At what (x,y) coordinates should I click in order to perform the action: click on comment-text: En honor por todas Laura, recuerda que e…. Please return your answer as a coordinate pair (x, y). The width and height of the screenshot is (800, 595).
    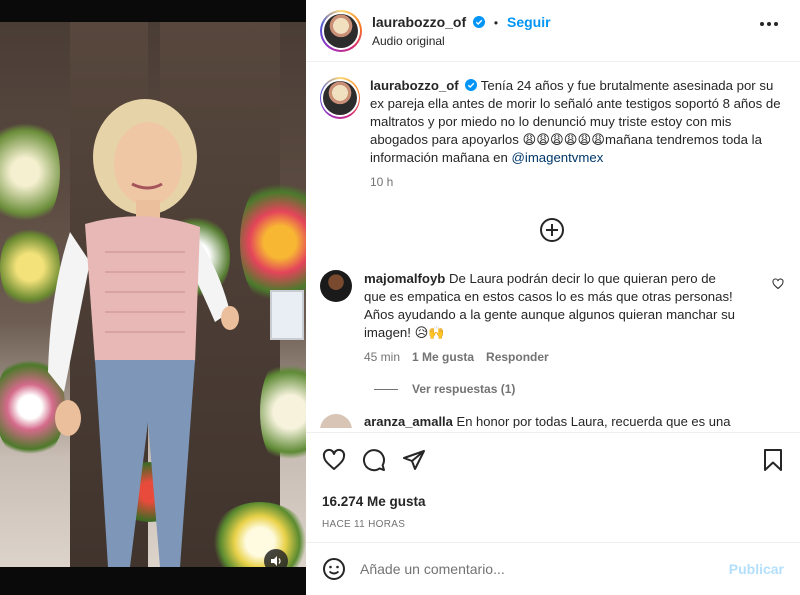
    Looking at the image, I should click on (593, 421).